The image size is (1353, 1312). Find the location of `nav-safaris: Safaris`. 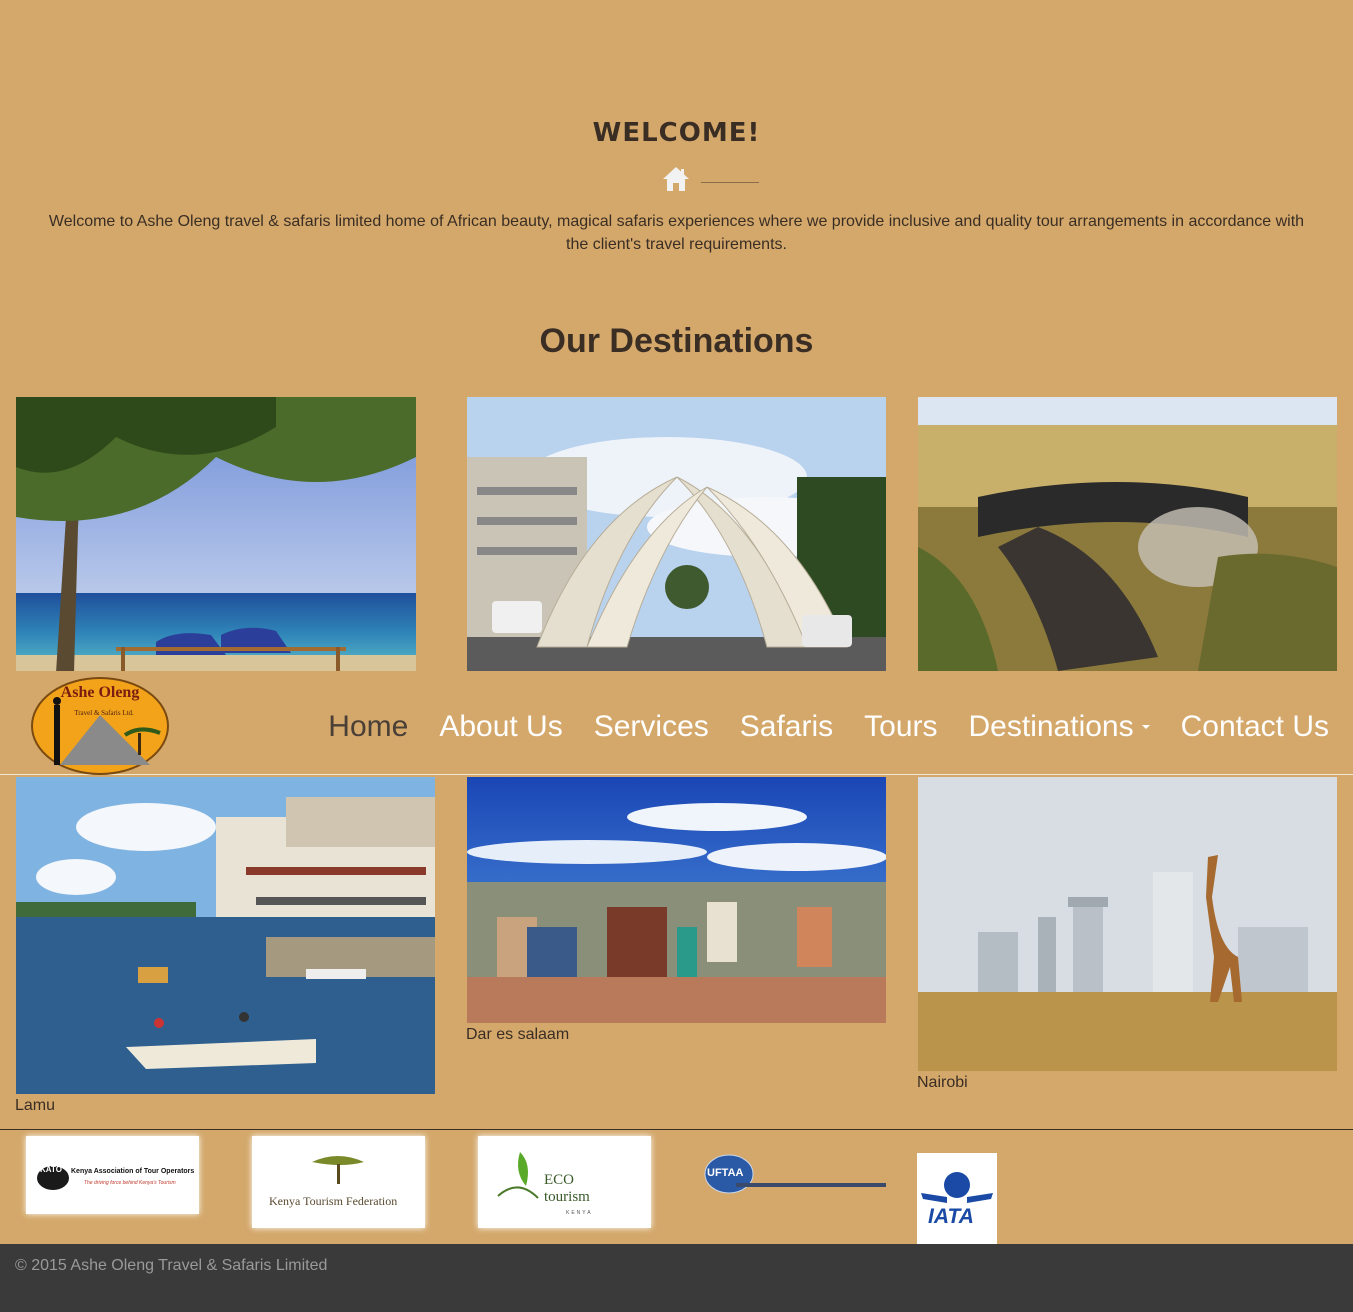

nav-safaris: Safaris is located at coordinates (786, 727).